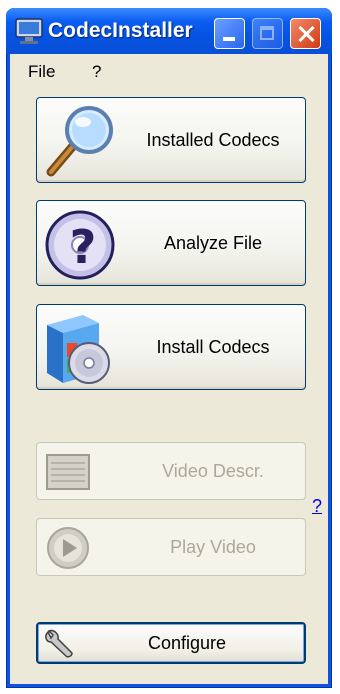 This screenshot has height=694, width=340. I want to click on maximize-button, so click(267, 33).